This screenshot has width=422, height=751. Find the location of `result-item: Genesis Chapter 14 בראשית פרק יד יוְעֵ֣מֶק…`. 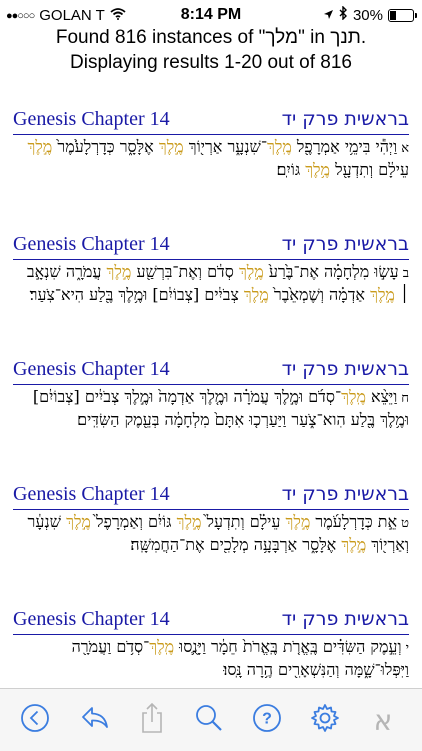

result-item: Genesis Chapter 14 בראשית פרק יד יוְעֵ֣מֶק… is located at coordinates (211, 644).